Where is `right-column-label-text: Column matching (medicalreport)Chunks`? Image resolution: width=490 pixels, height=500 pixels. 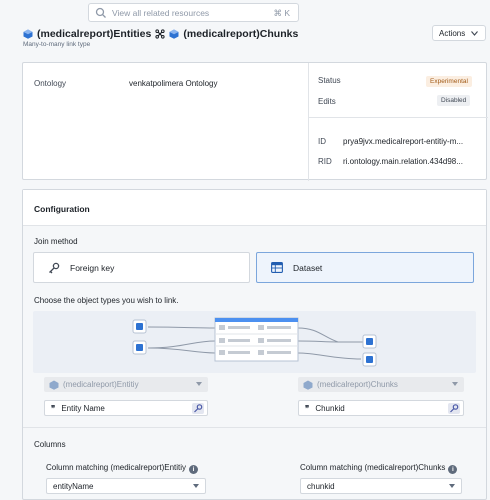 right-column-label-text: Column matching (medicalreport)Chunks is located at coordinates (373, 467).